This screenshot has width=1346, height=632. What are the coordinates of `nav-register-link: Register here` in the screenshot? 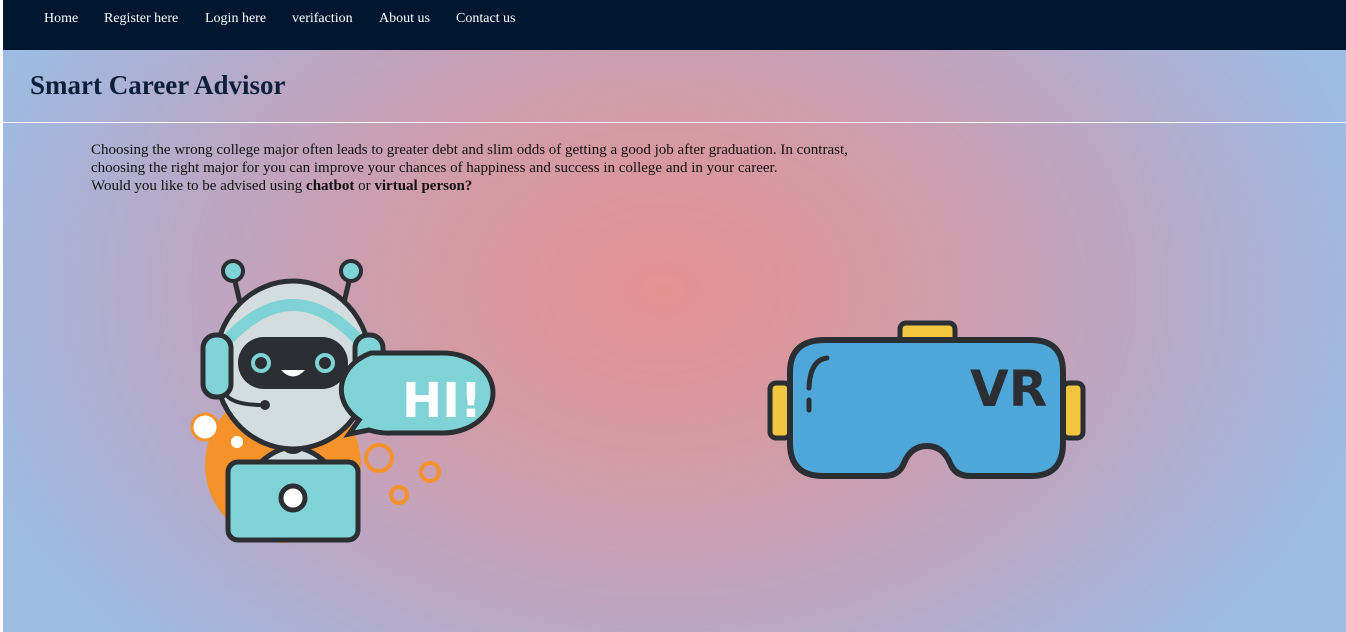 It's located at (141, 19).